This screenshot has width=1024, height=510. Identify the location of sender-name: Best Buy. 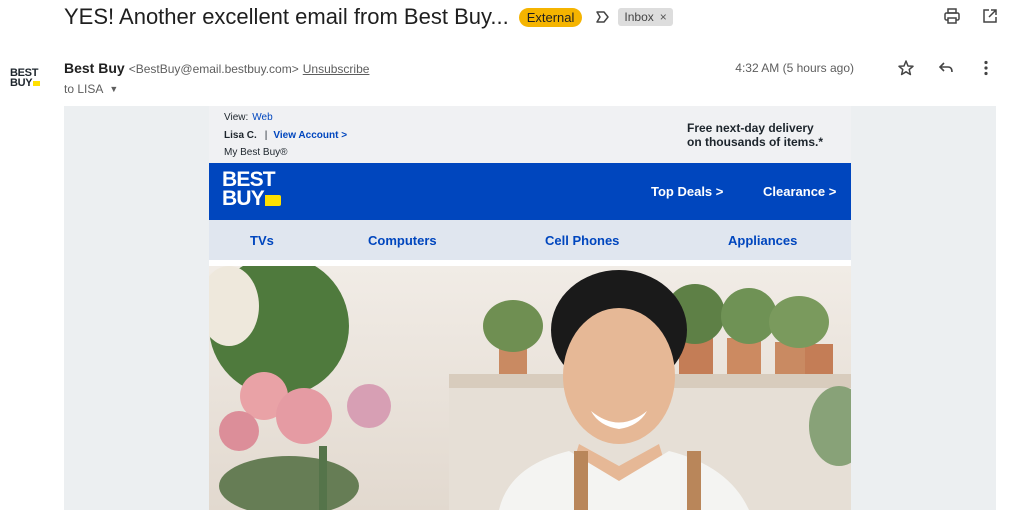
(94, 68).